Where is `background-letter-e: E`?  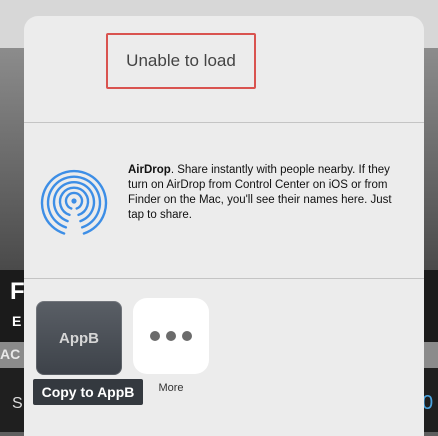
background-letter-e: E is located at coordinates (17, 321).